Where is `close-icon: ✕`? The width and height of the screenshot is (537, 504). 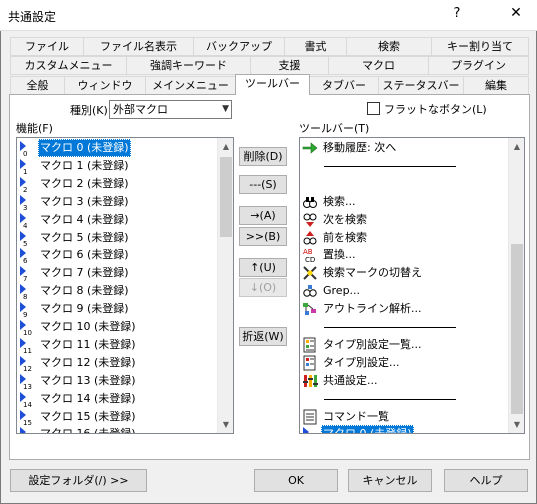 close-icon: ✕ is located at coordinates (516, 13).